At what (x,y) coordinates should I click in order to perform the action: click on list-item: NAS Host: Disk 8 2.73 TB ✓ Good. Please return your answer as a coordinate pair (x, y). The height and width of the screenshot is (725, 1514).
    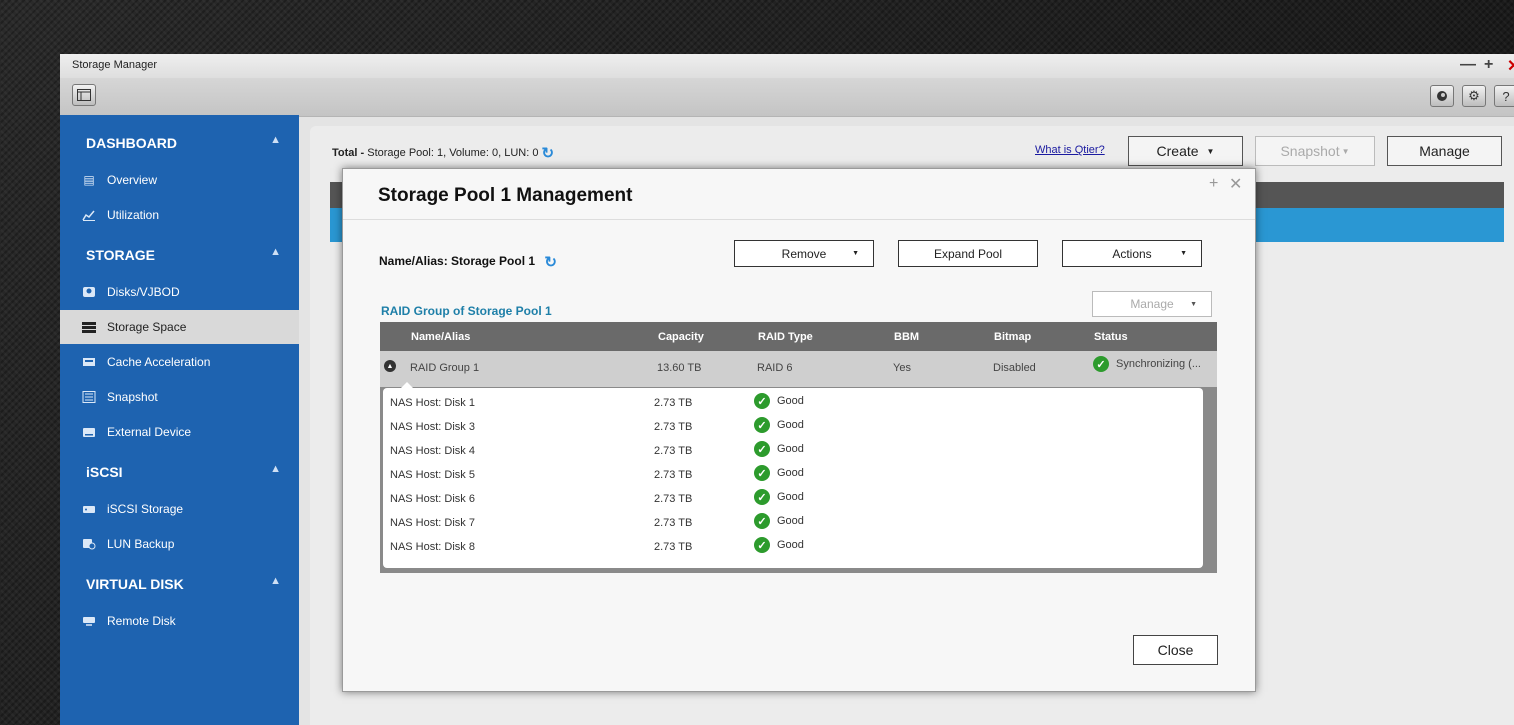
    Looking at the image, I should click on (793, 548).